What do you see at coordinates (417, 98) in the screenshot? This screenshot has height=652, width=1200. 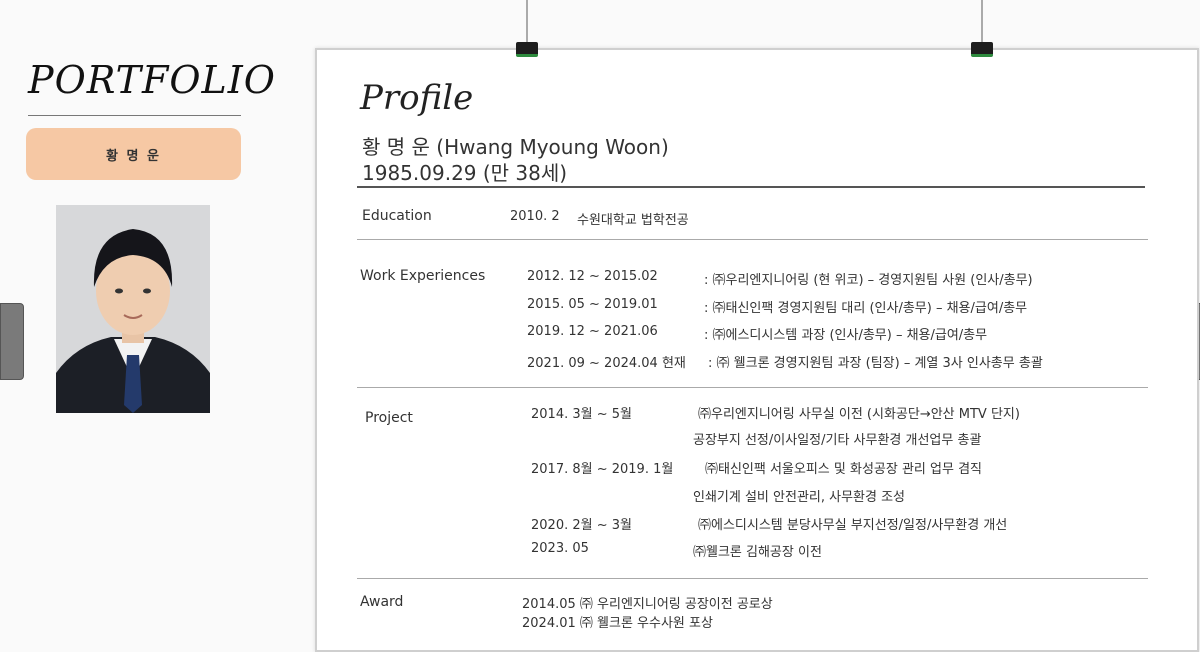 I see `profile-heading: Profile` at bounding box center [417, 98].